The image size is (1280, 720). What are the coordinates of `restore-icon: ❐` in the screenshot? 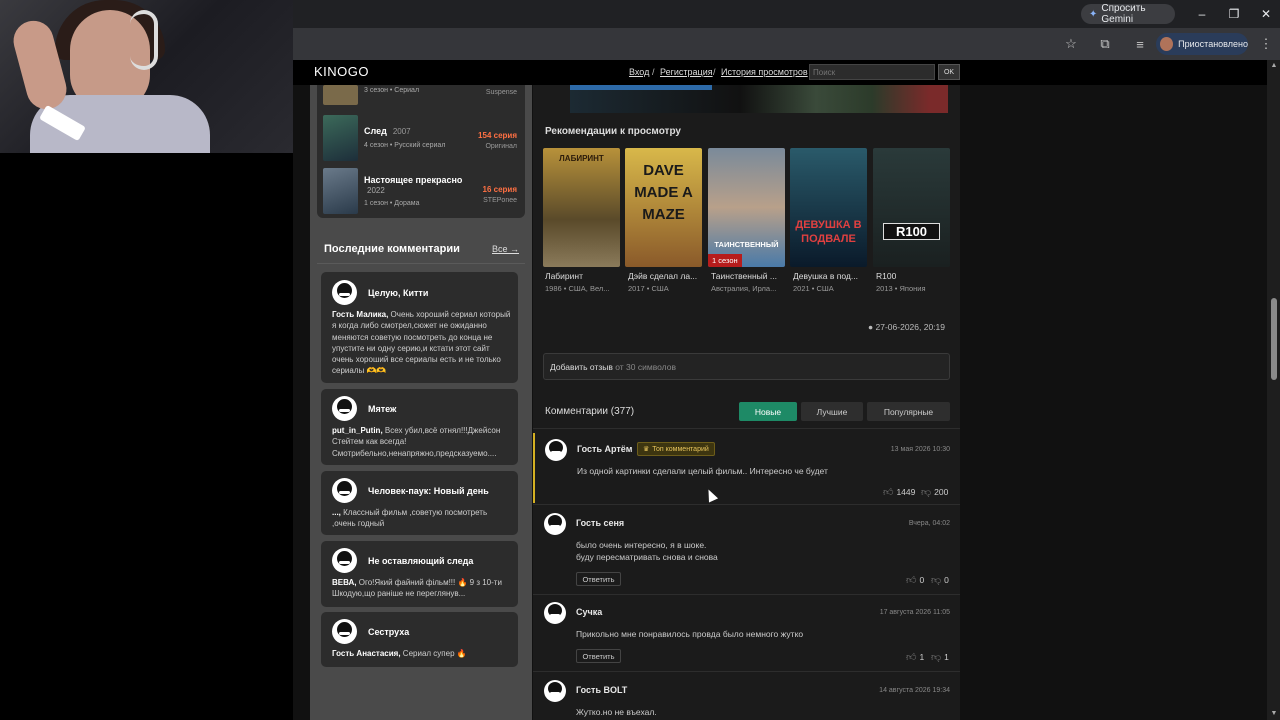 It's located at (1234, 14).